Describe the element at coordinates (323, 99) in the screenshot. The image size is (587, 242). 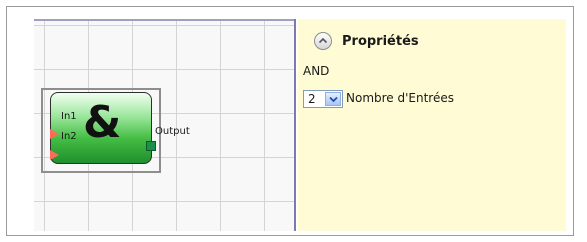
I see `inputs-count-select: 2` at that location.